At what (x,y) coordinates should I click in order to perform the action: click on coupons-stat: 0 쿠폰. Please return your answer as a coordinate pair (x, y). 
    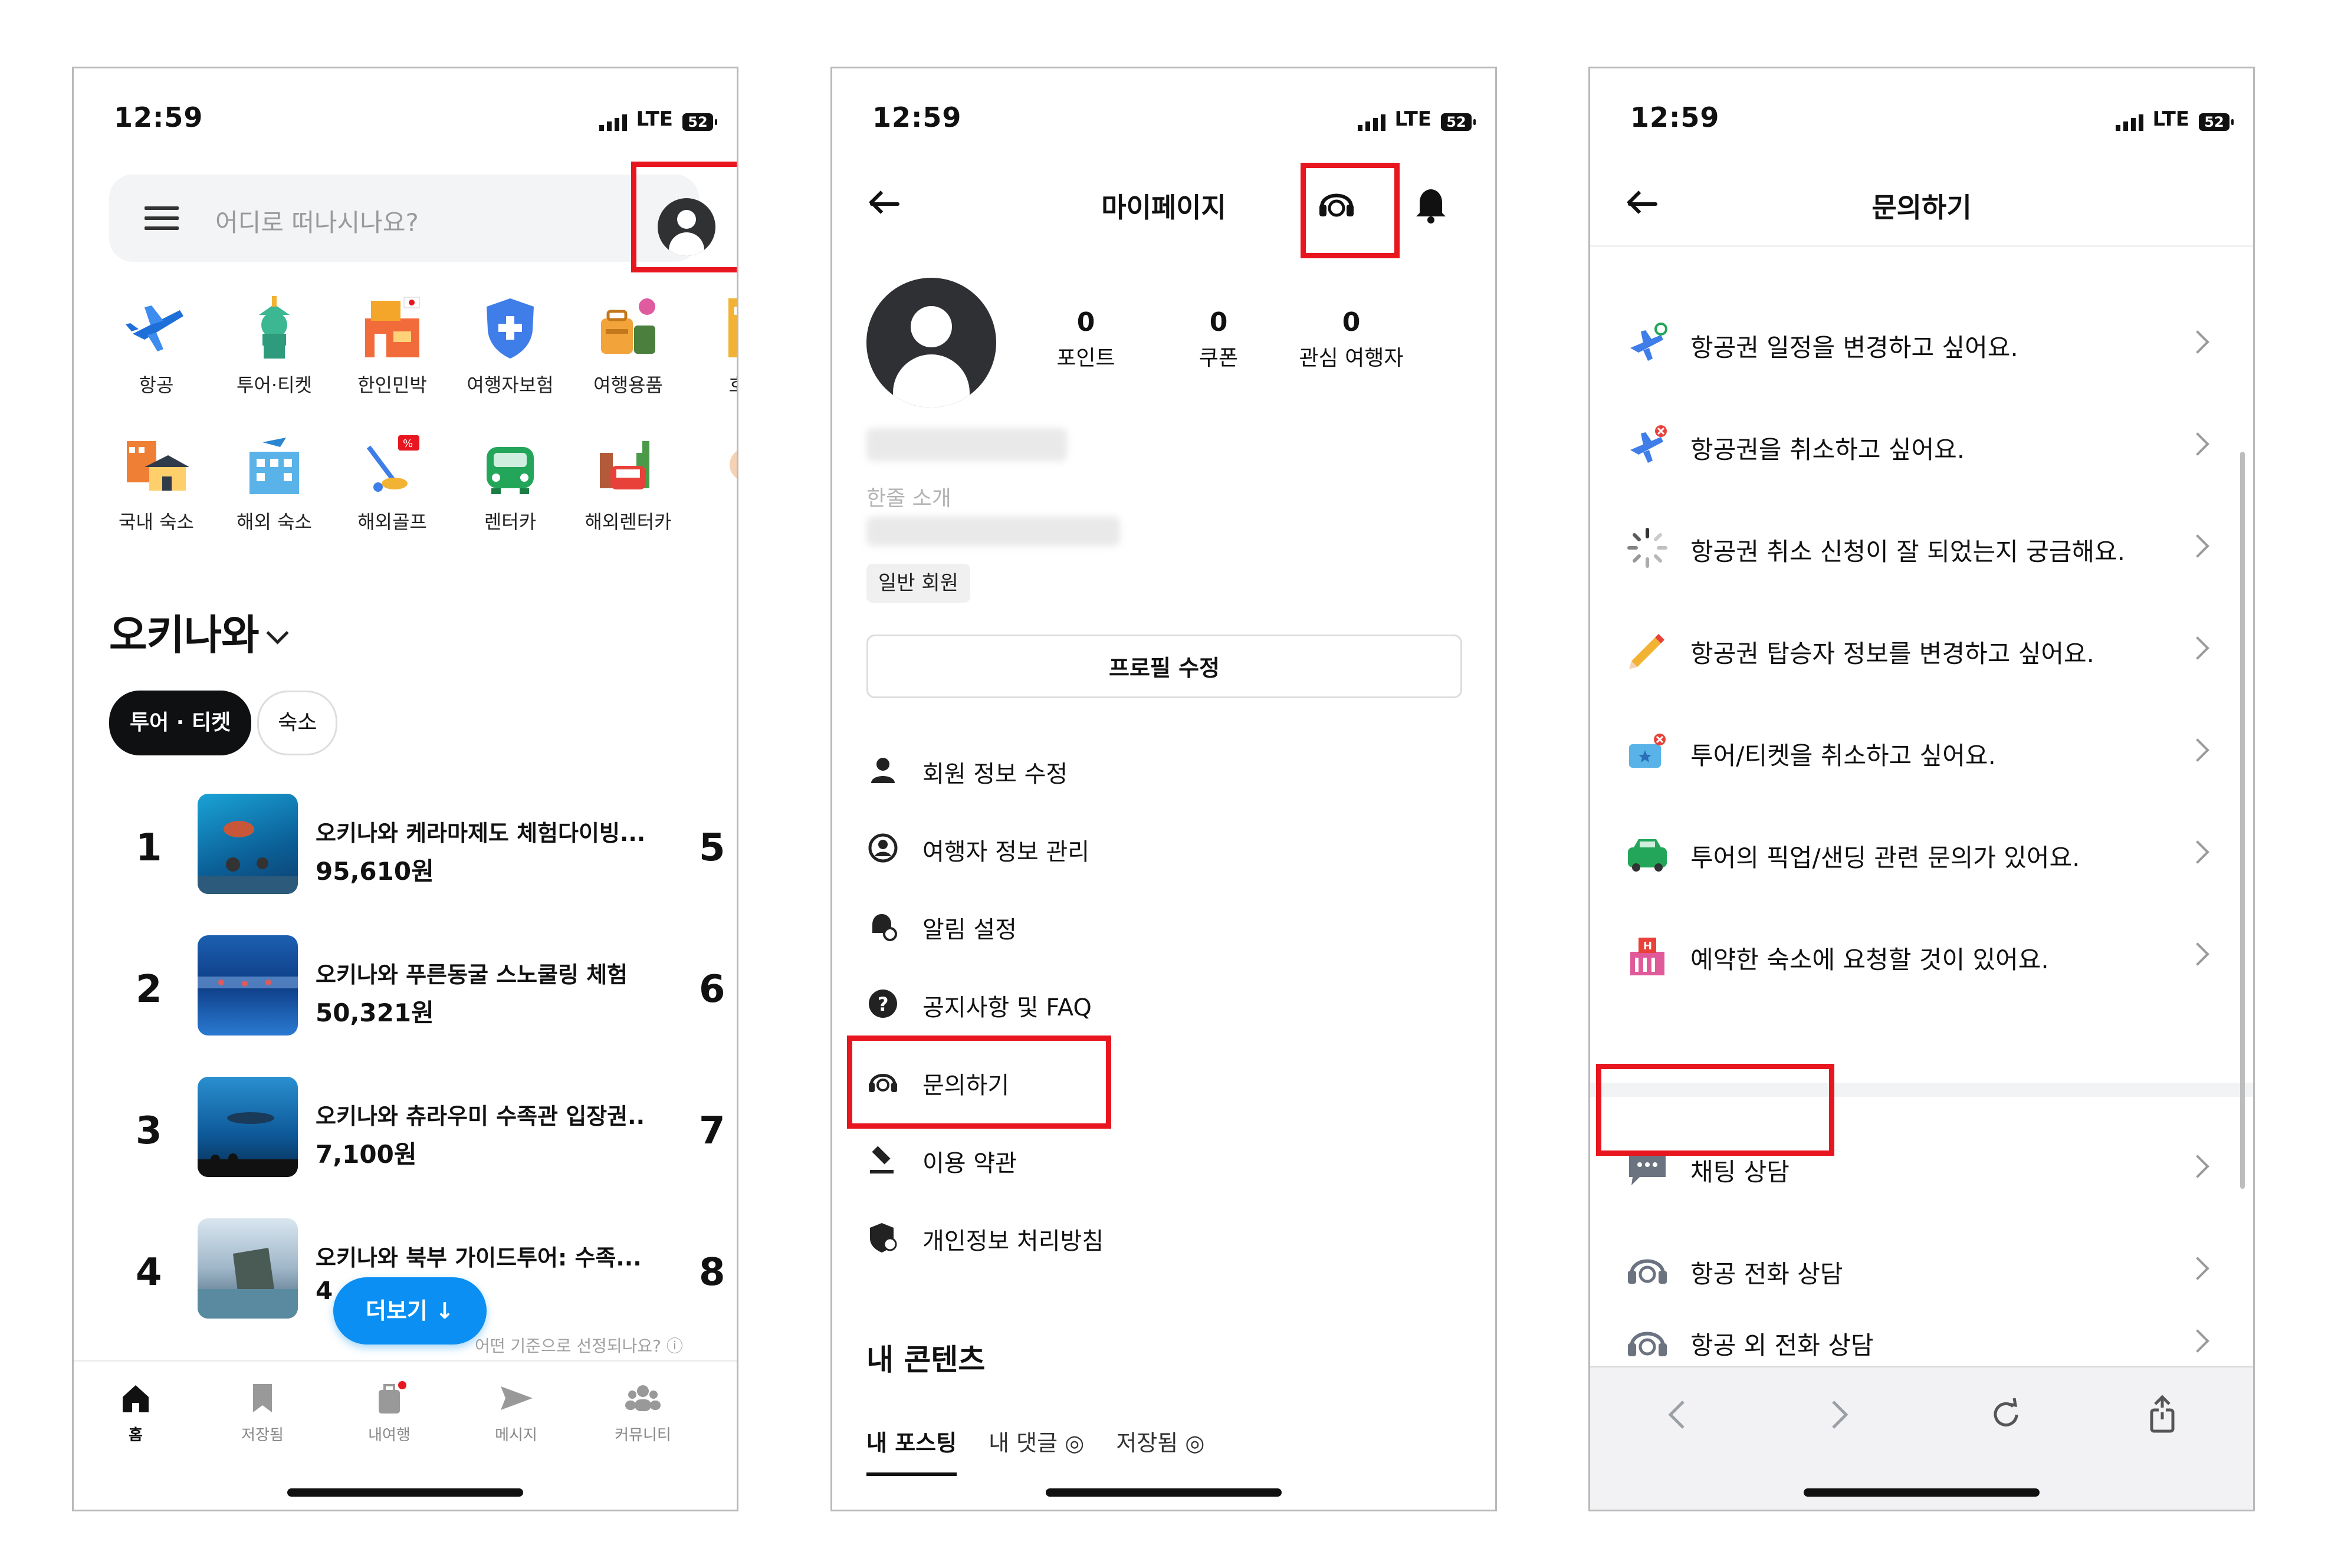
    Looking at the image, I should click on (1219, 339).